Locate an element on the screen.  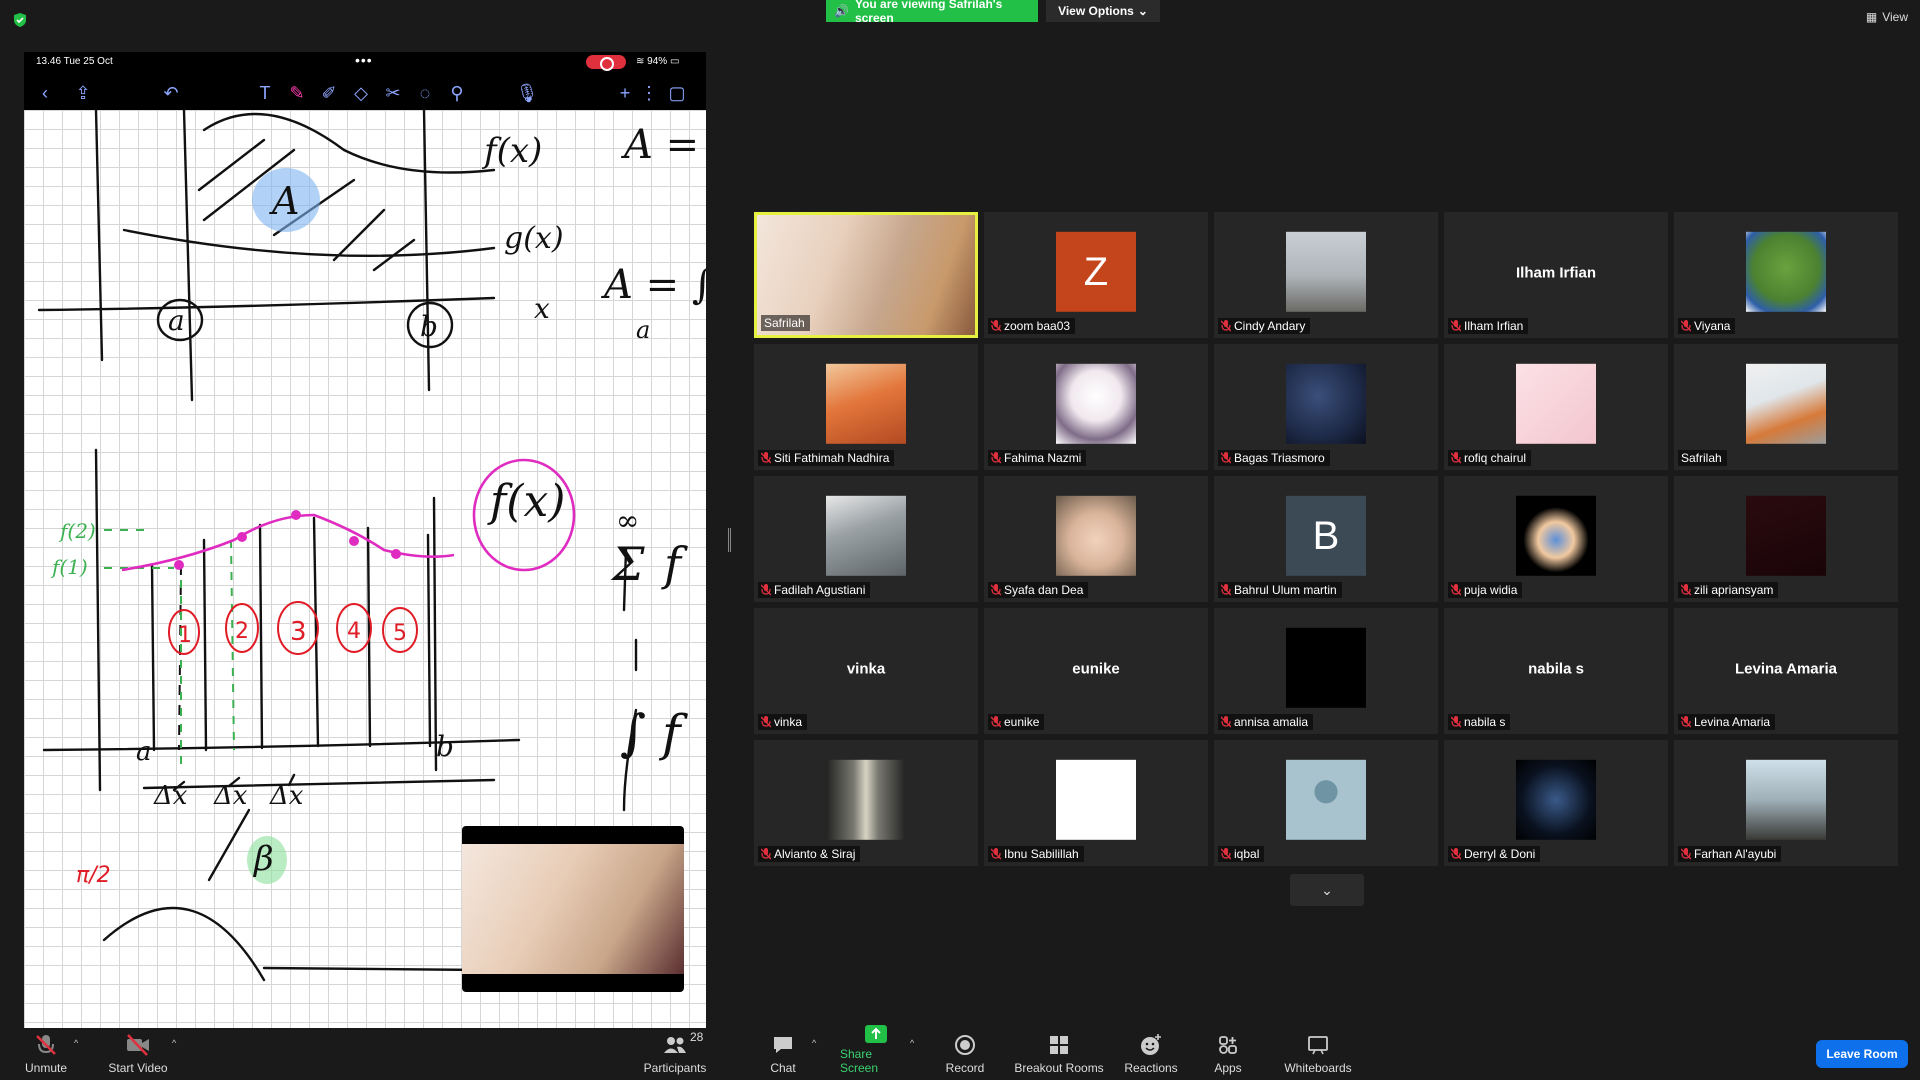
participant-name-label: puja widia is located at coordinates (1485, 590).